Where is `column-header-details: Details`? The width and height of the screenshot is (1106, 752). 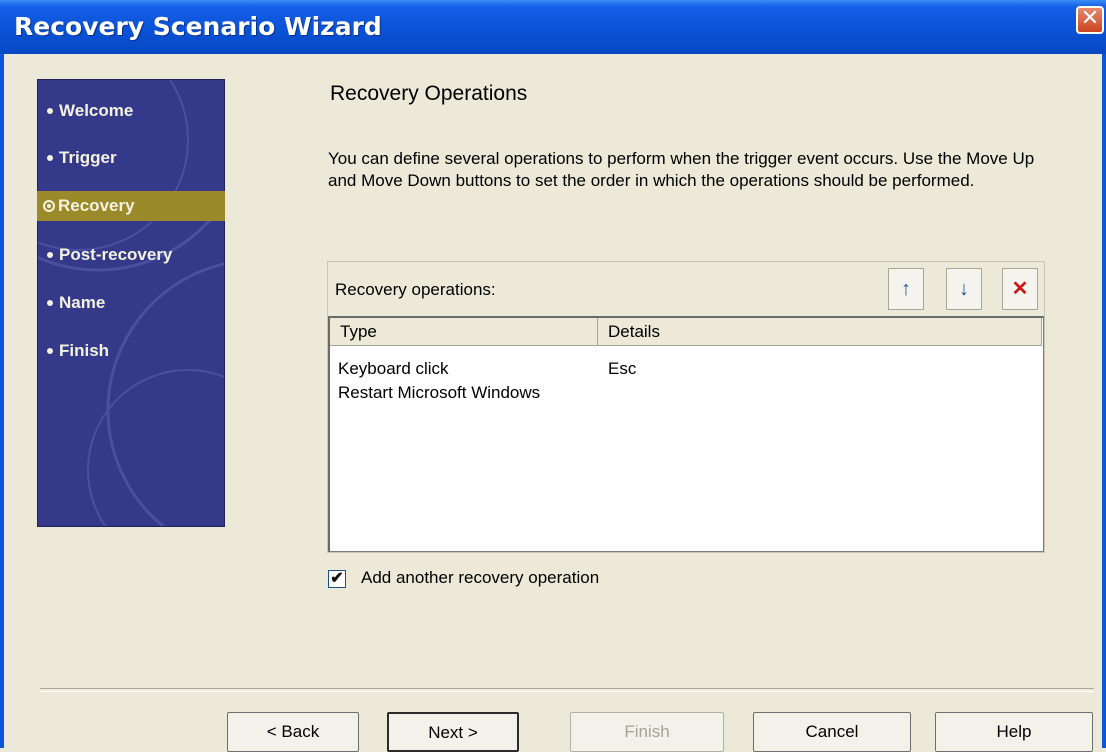
column-header-details: Details is located at coordinates (820, 332).